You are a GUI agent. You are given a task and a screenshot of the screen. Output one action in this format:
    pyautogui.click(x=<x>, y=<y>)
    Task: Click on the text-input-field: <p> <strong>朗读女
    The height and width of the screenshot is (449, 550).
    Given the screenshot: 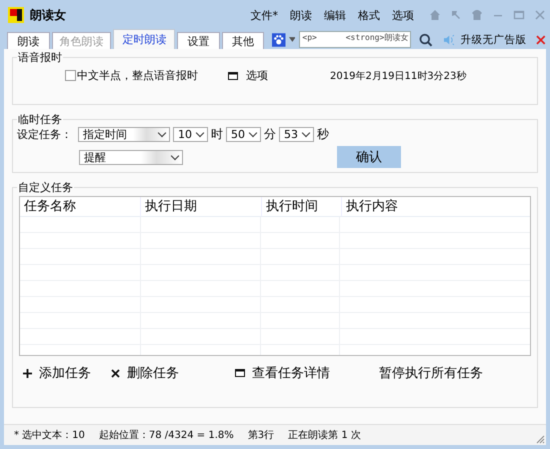 What is the action you would take?
    pyautogui.click(x=355, y=39)
    